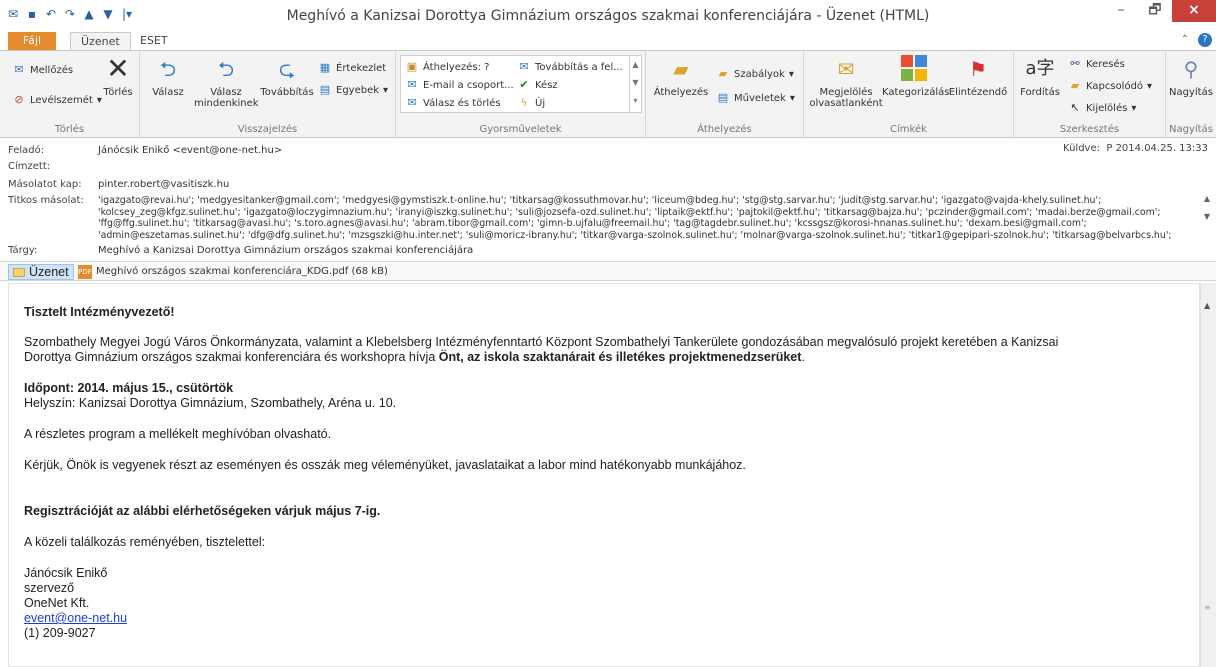 This screenshot has width=1216, height=667. Describe the element at coordinates (1194, 11) in the screenshot. I see `close-button: ×` at that location.